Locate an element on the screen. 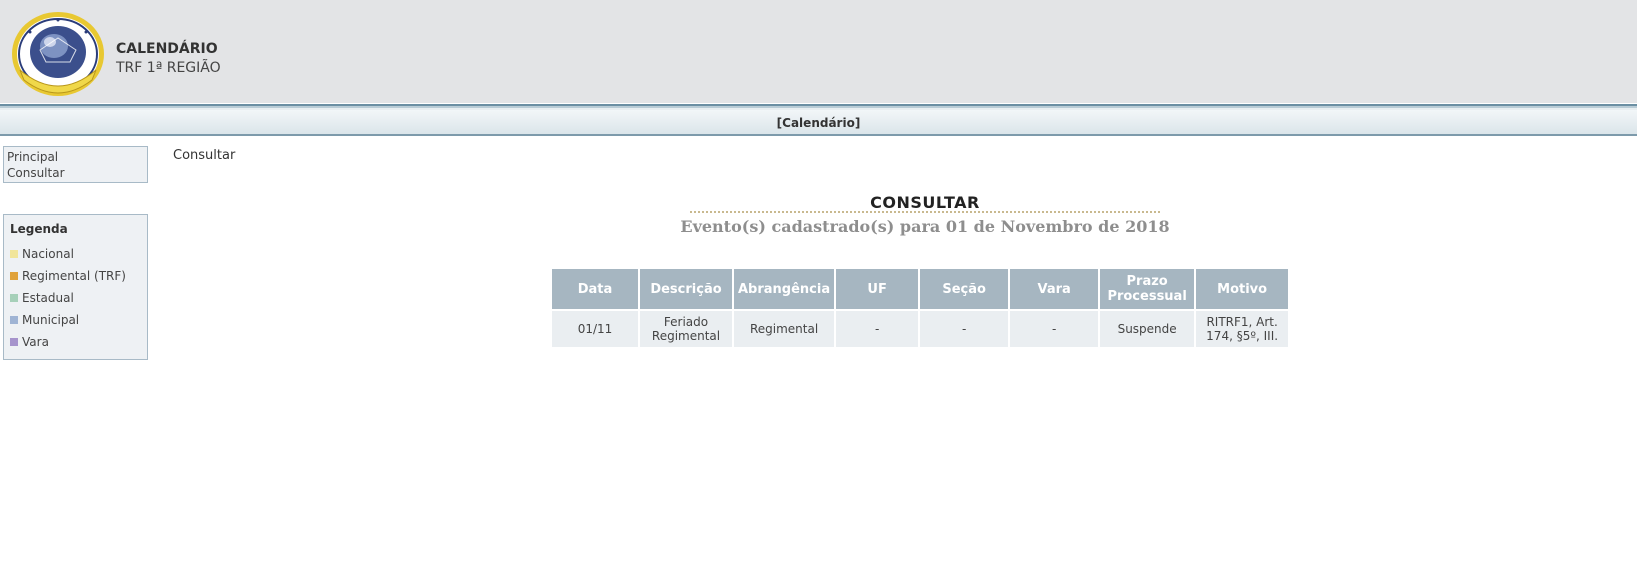 The height and width of the screenshot is (579, 1637). legend-label: Nacional is located at coordinates (48, 254).